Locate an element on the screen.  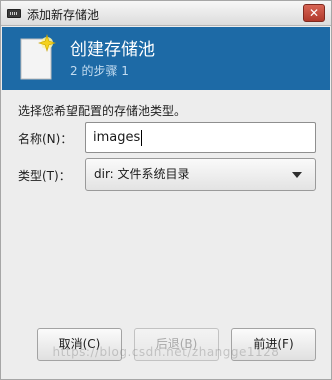
name-input: images is located at coordinates (200, 137).